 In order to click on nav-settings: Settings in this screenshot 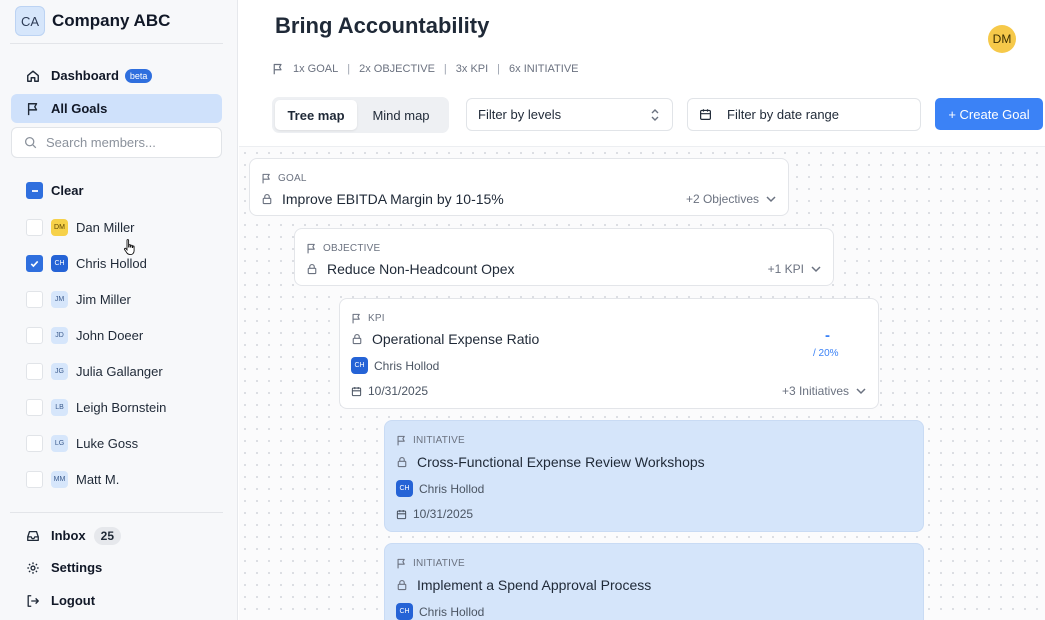, I will do `click(116, 567)`.